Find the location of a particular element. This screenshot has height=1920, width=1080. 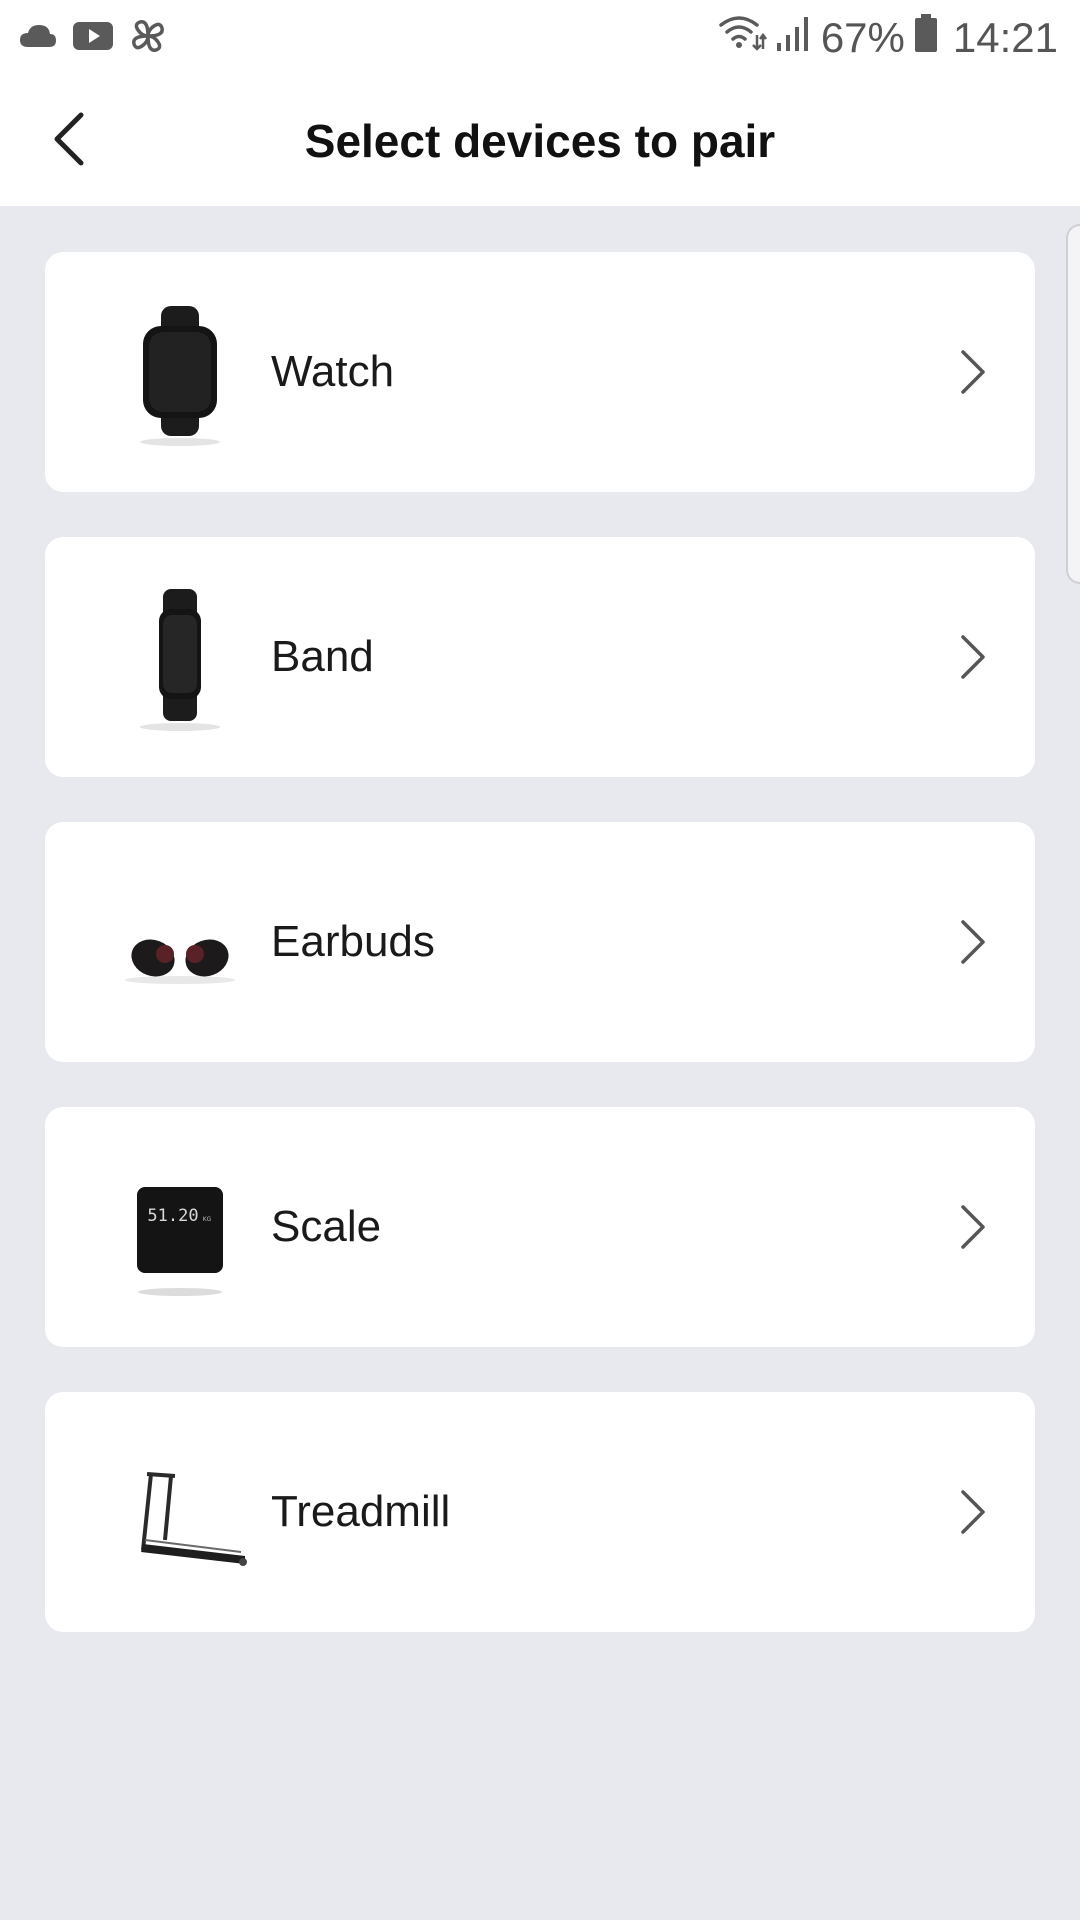

device-card-scale: 51.20 KG Scale is located at coordinates (540, 1227).